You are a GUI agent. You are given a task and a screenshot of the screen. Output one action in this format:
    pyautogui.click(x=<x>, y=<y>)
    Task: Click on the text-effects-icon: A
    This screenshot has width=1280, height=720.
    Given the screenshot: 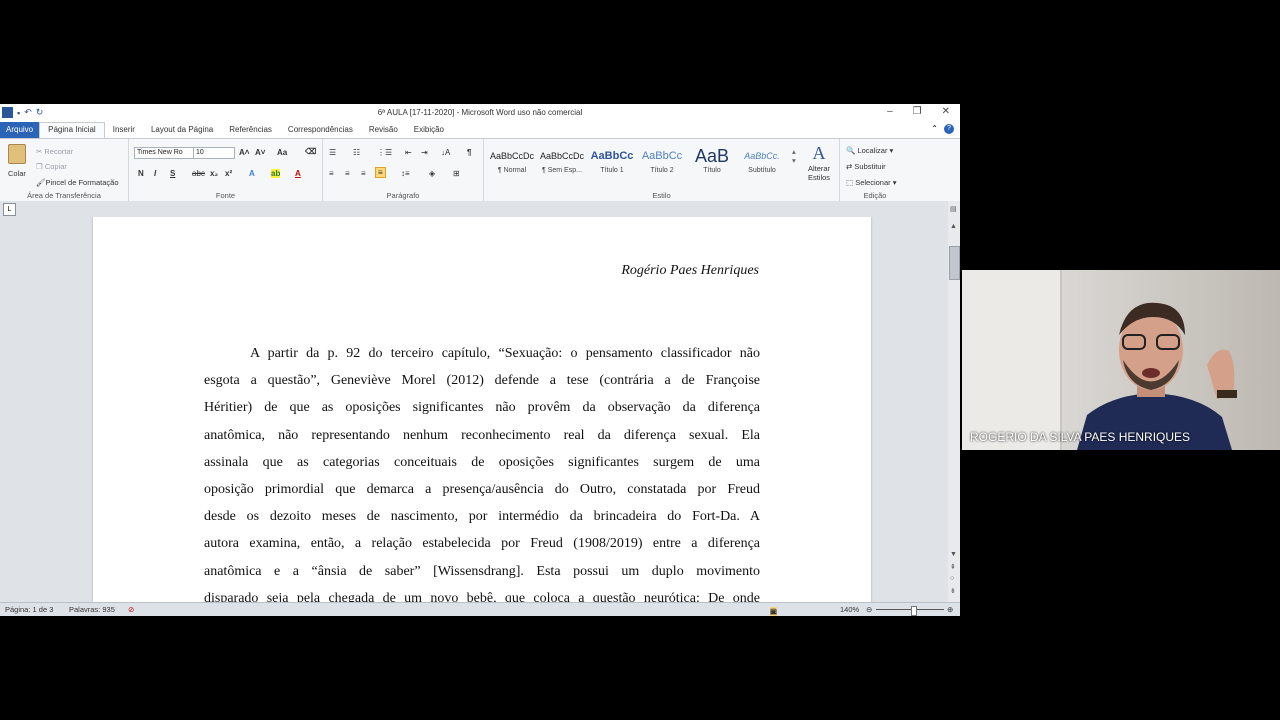 What is the action you would take?
    pyautogui.click(x=252, y=173)
    